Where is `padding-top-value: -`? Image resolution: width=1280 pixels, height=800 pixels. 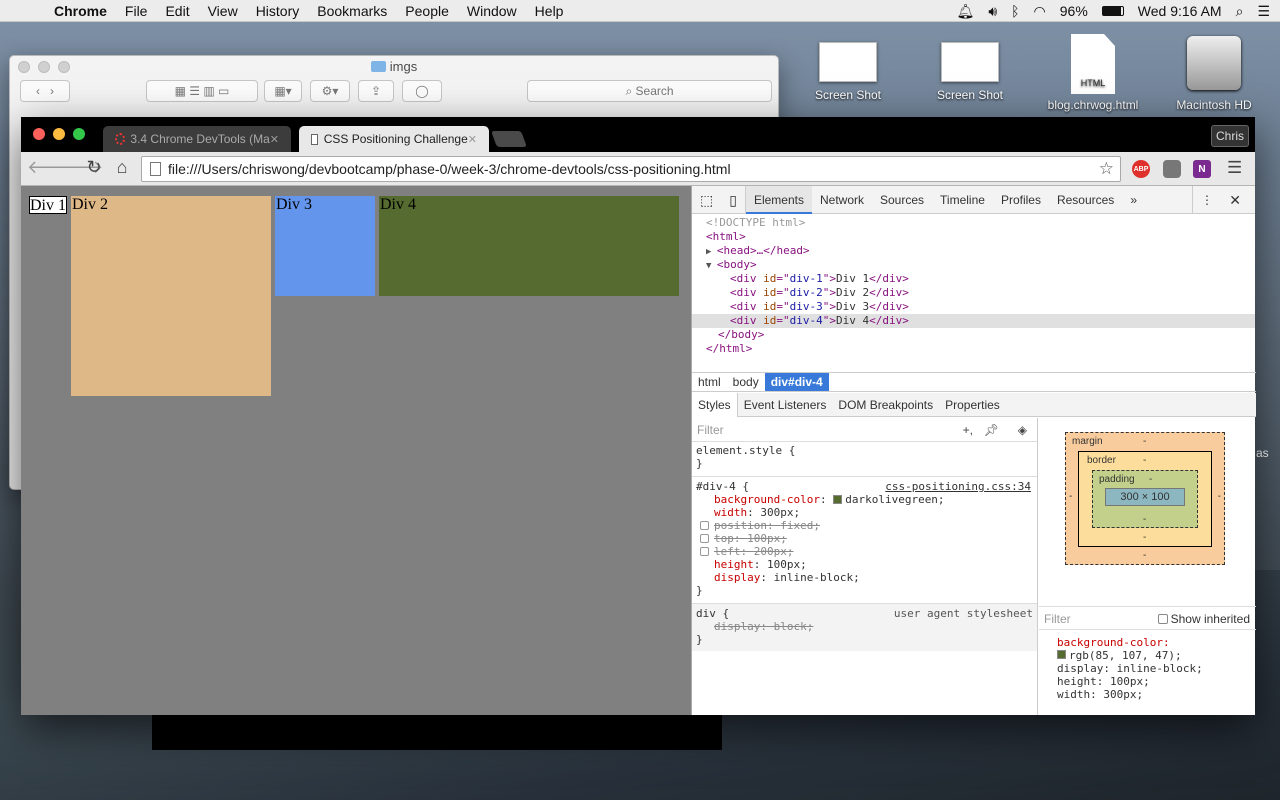 padding-top-value: - is located at coordinates (1150, 479).